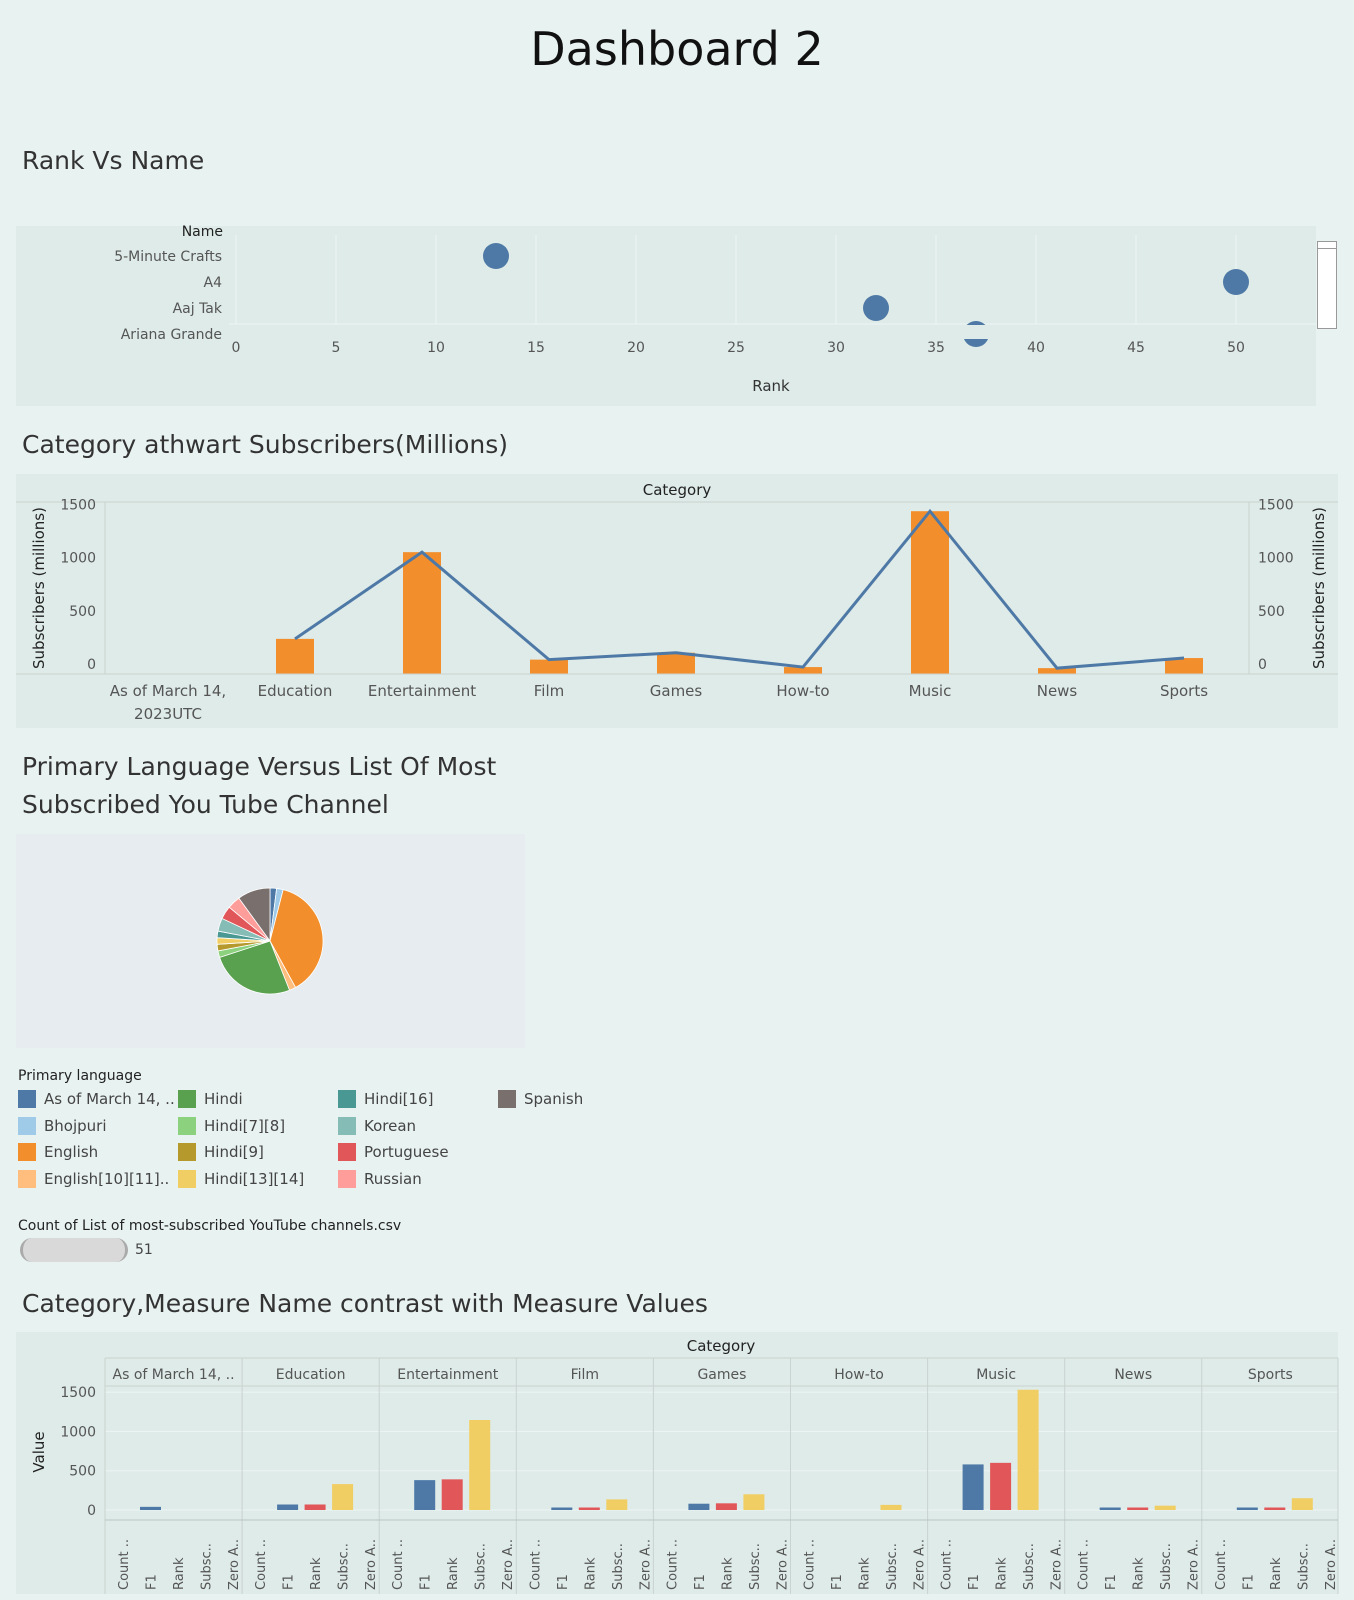 This screenshot has height=1600, width=1354. I want to click on x-tick-label: As of March 14,, so click(168, 691).